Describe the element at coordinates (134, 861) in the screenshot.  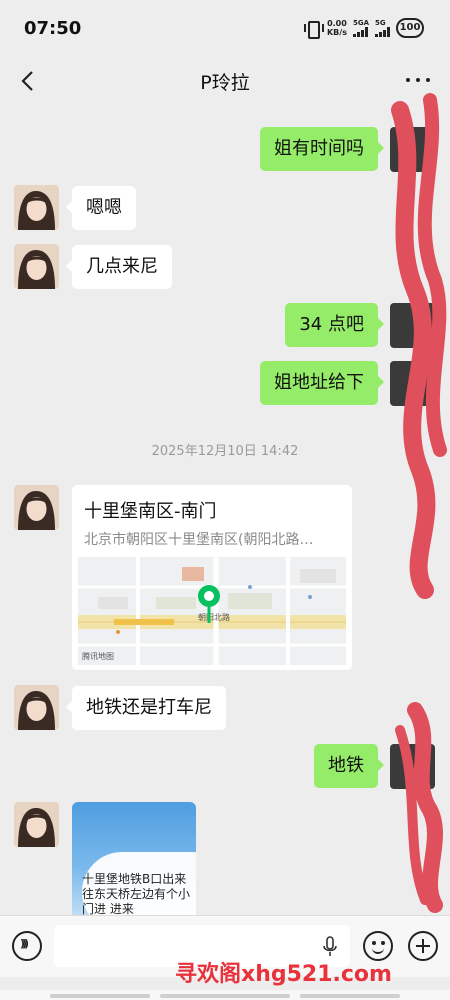
I see `photo-message: 十里堡地铁B口出来 往东天桥左边有个小门进 进来` at that location.